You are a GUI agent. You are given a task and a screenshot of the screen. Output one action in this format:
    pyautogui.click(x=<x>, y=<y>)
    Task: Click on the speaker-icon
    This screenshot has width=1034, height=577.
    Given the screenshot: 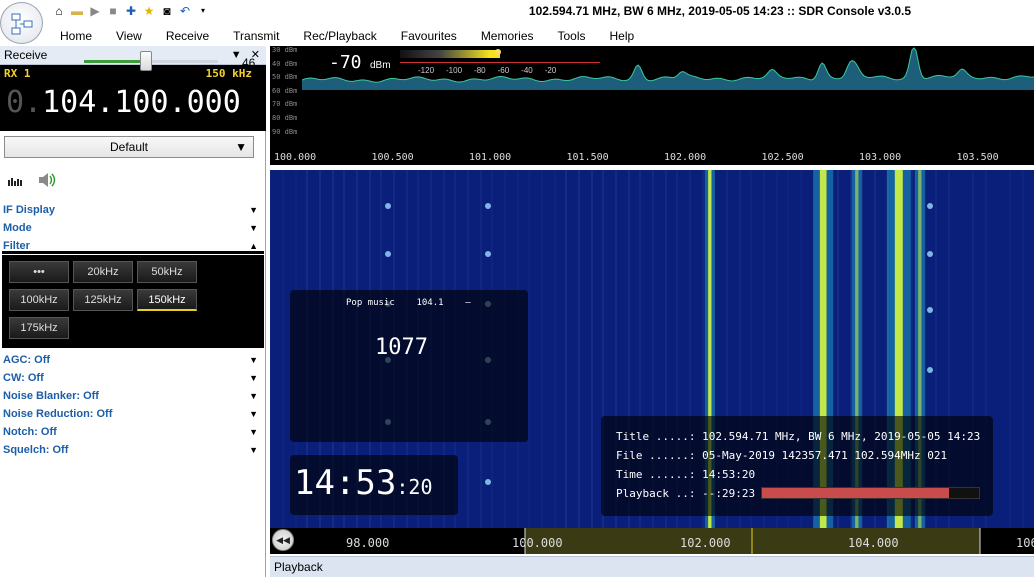 What is the action you would take?
    pyautogui.click(x=47, y=181)
    